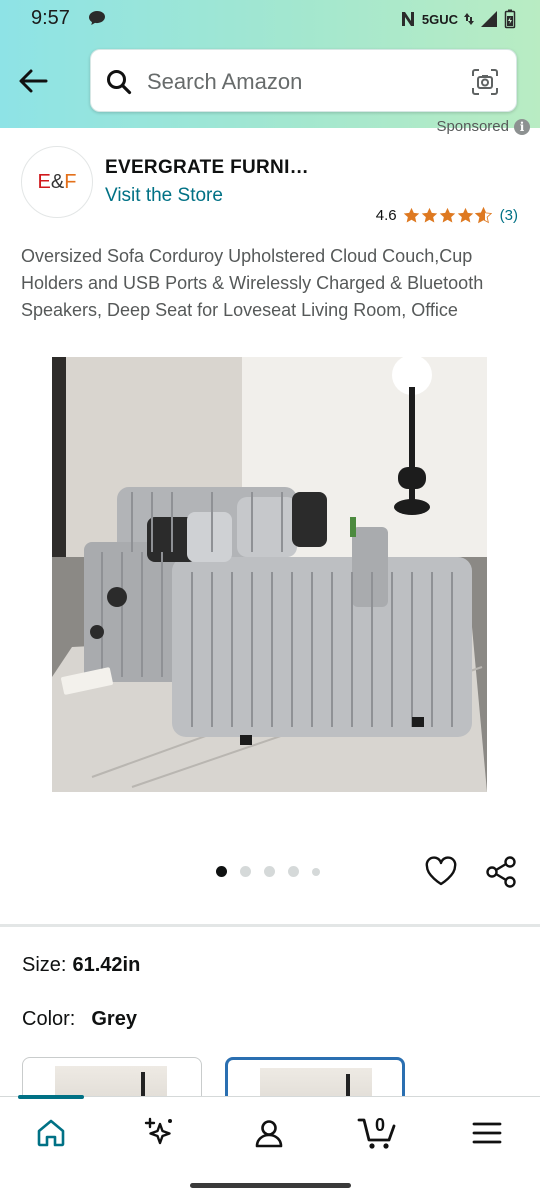 The image size is (540, 1204). What do you see at coordinates (485, 82) in the screenshot?
I see `camera-search-icon` at bounding box center [485, 82].